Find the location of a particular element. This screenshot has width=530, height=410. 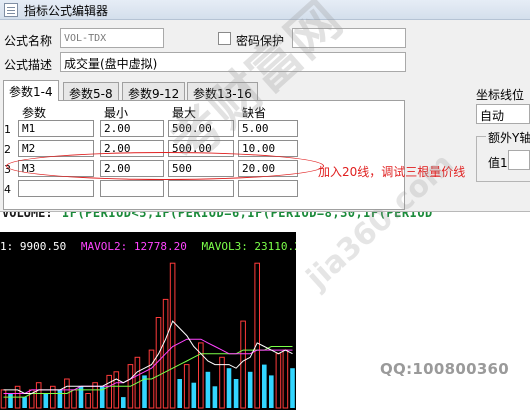

annotation-ellipse is located at coordinates (165, 166).